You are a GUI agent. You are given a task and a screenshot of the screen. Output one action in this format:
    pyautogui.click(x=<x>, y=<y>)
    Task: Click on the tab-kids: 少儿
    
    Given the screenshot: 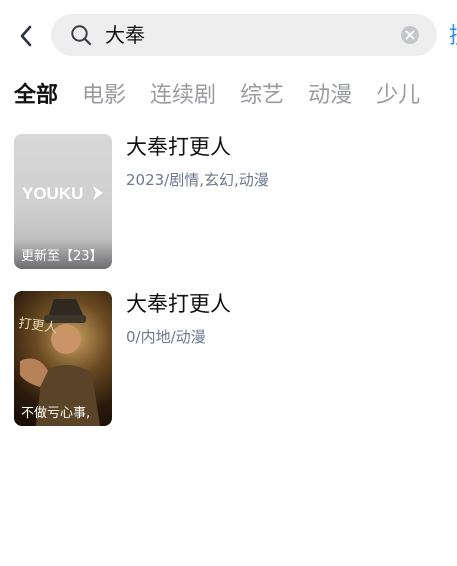 What is the action you would take?
    pyautogui.click(x=398, y=96)
    